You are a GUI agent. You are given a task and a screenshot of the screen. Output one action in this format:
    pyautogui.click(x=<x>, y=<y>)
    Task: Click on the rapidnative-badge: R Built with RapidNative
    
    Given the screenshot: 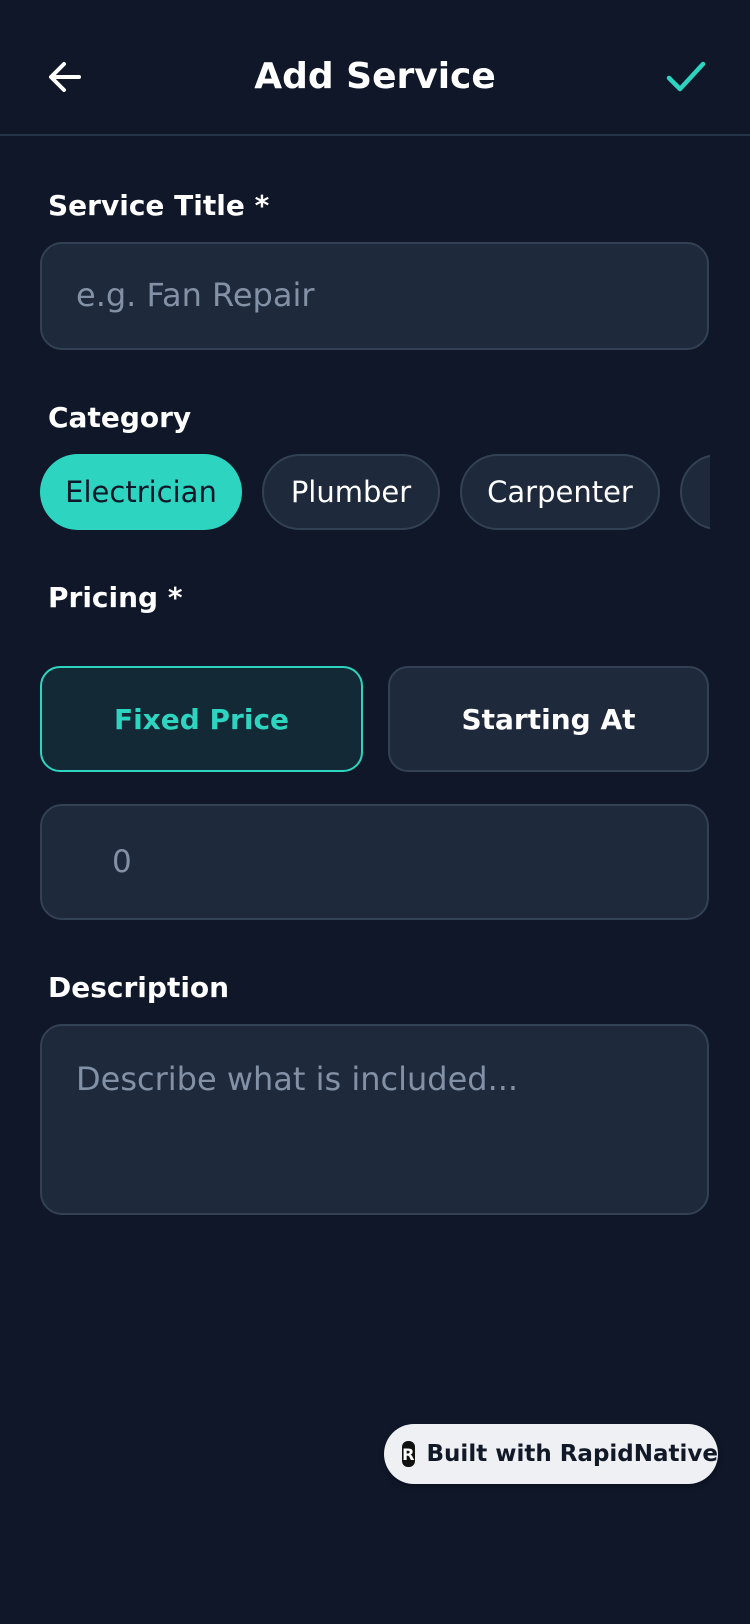 What is the action you would take?
    pyautogui.click(x=551, y=1454)
    